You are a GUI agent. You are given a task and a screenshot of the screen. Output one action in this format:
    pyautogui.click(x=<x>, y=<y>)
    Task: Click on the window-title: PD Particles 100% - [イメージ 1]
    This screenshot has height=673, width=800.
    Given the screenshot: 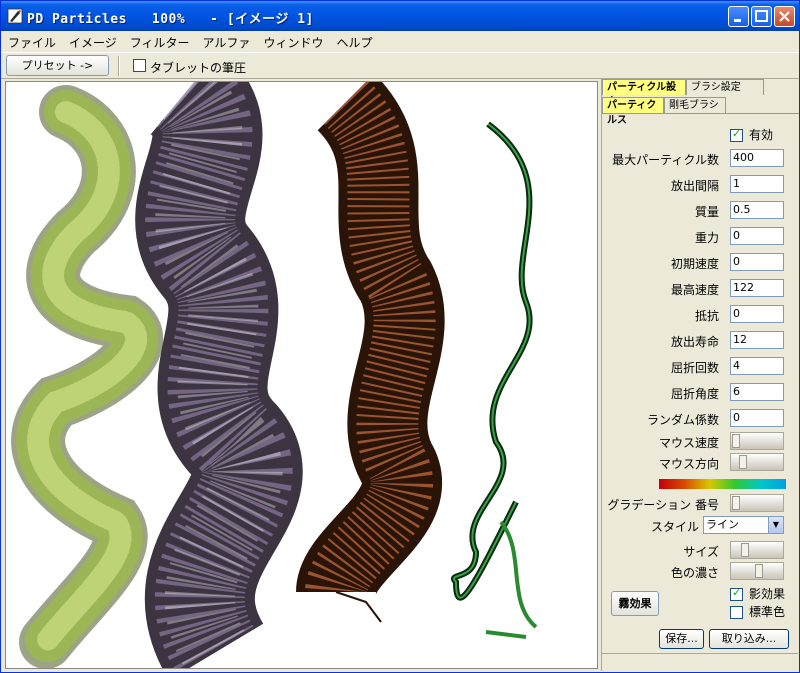 What is the action you would take?
    pyautogui.click(x=170, y=19)
    